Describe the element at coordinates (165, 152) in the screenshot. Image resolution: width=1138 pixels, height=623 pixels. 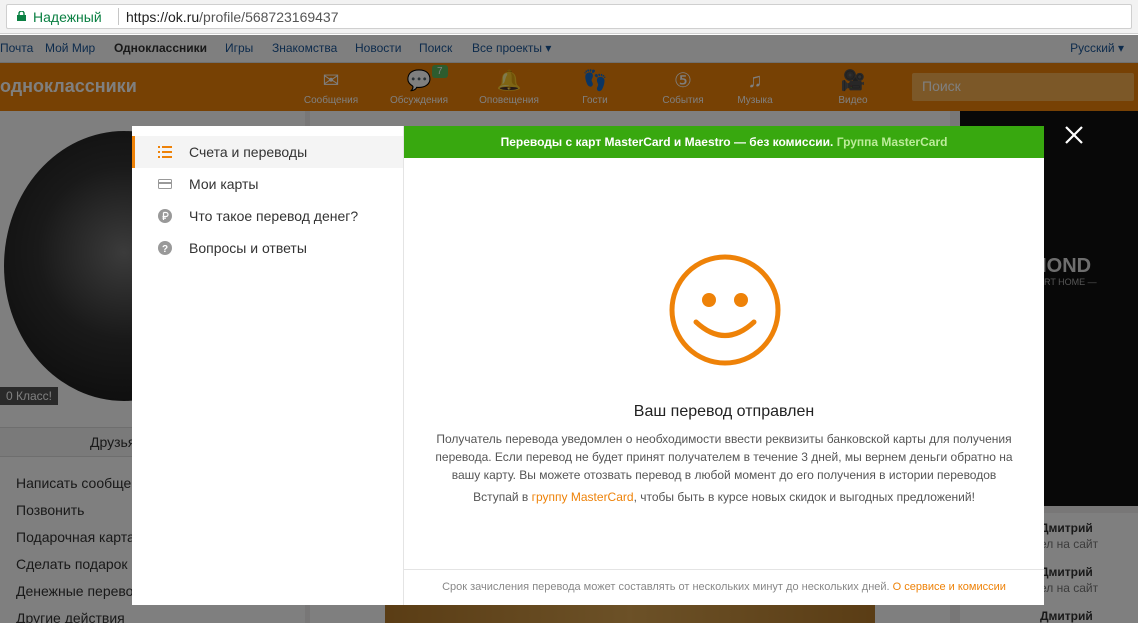
I see `list-icon` at that location.